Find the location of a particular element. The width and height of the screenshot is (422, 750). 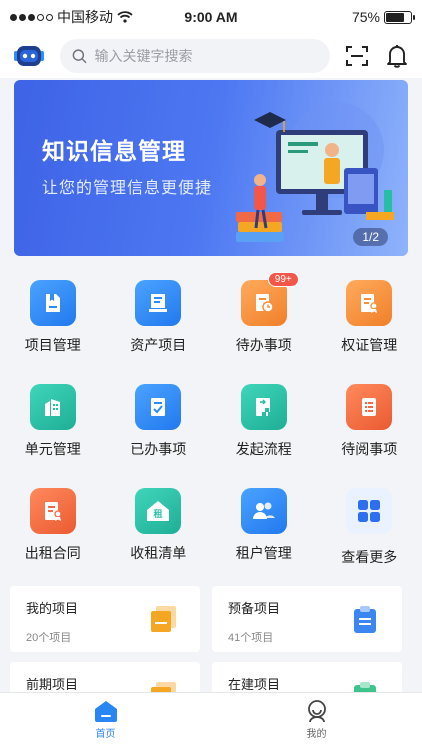

search-input is located at coordinates (206, 56).